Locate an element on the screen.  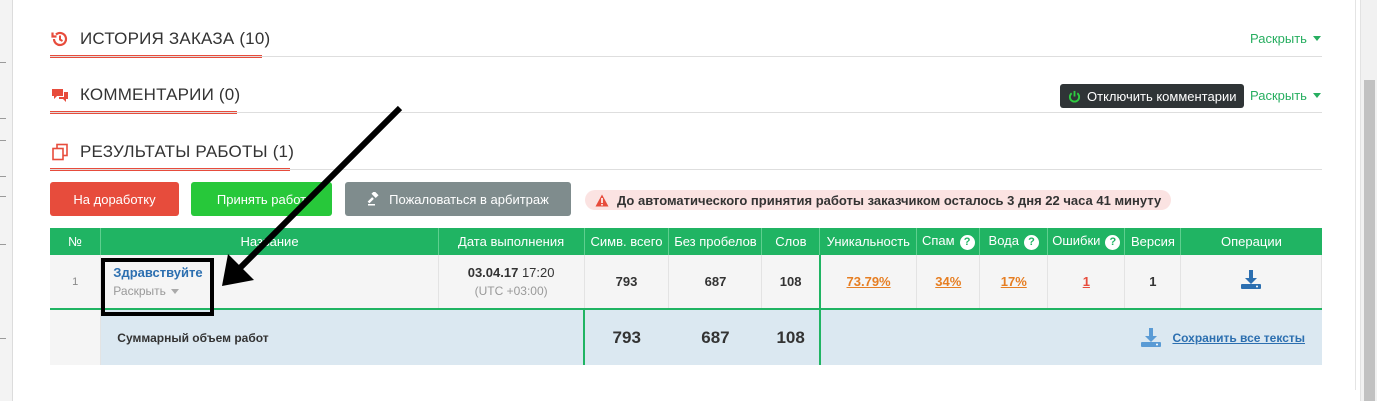
header-title: Название is located at coordinates (269, 241).